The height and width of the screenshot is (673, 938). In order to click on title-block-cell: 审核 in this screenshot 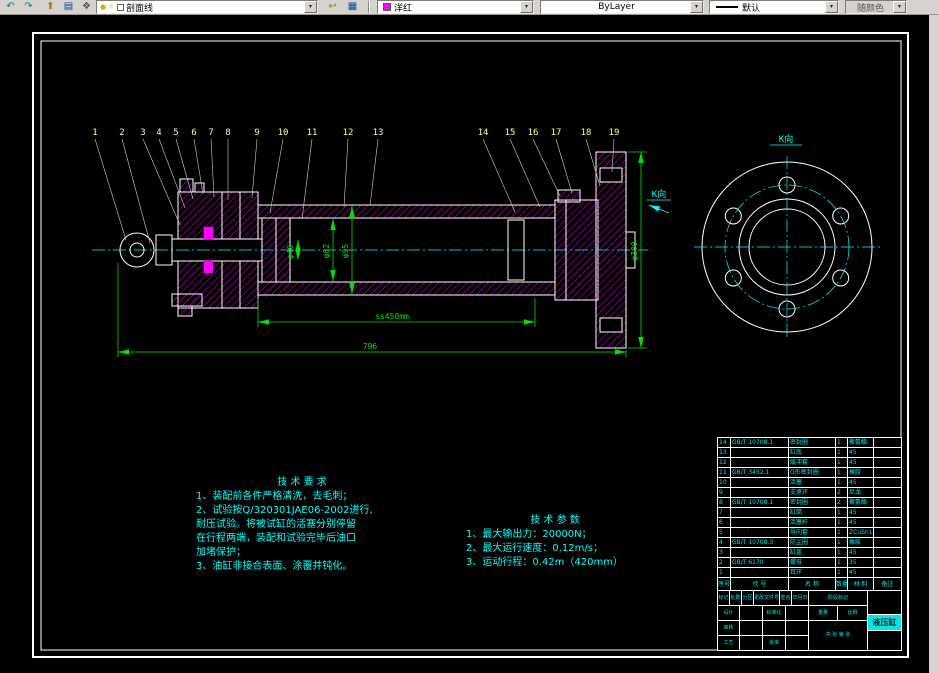, I will do `click(729, 628)`.